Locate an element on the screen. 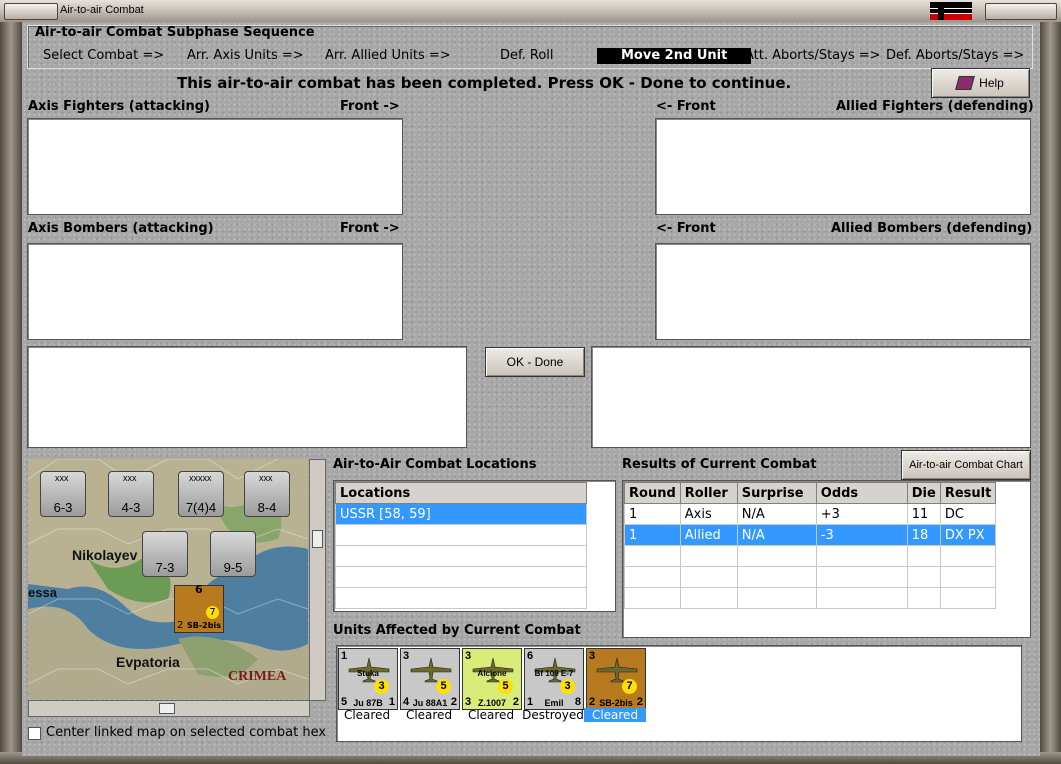 The width and height of the screenshot is (1061, 764). map-unit: xxxxx 7(4)4 is located at coordinates (201, 494).